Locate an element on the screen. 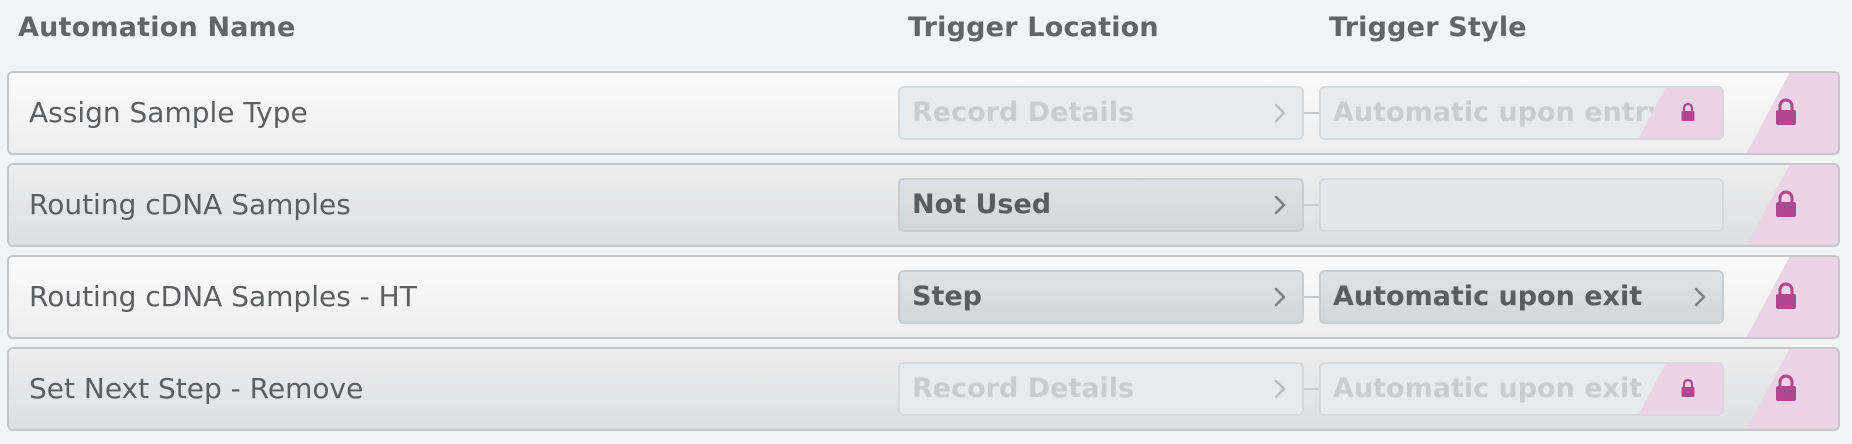  automation-name: Routing cDNA Samples - HT is located at coordinates (223, 296).